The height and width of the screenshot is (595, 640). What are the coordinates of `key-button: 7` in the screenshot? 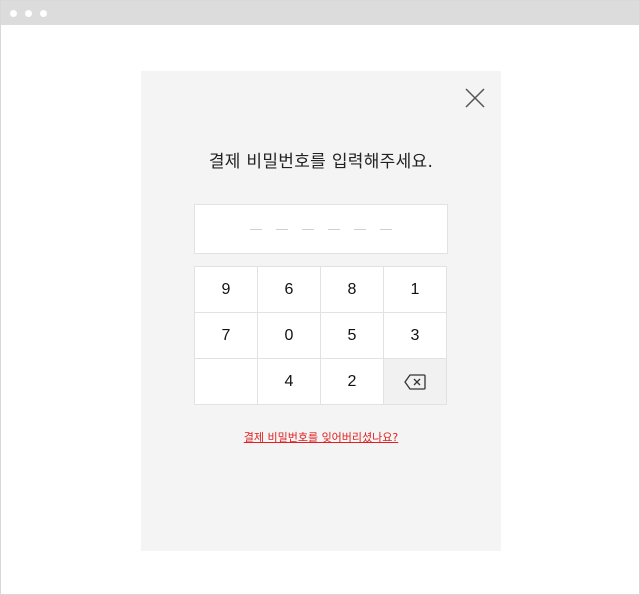 It's located at (226, 336).